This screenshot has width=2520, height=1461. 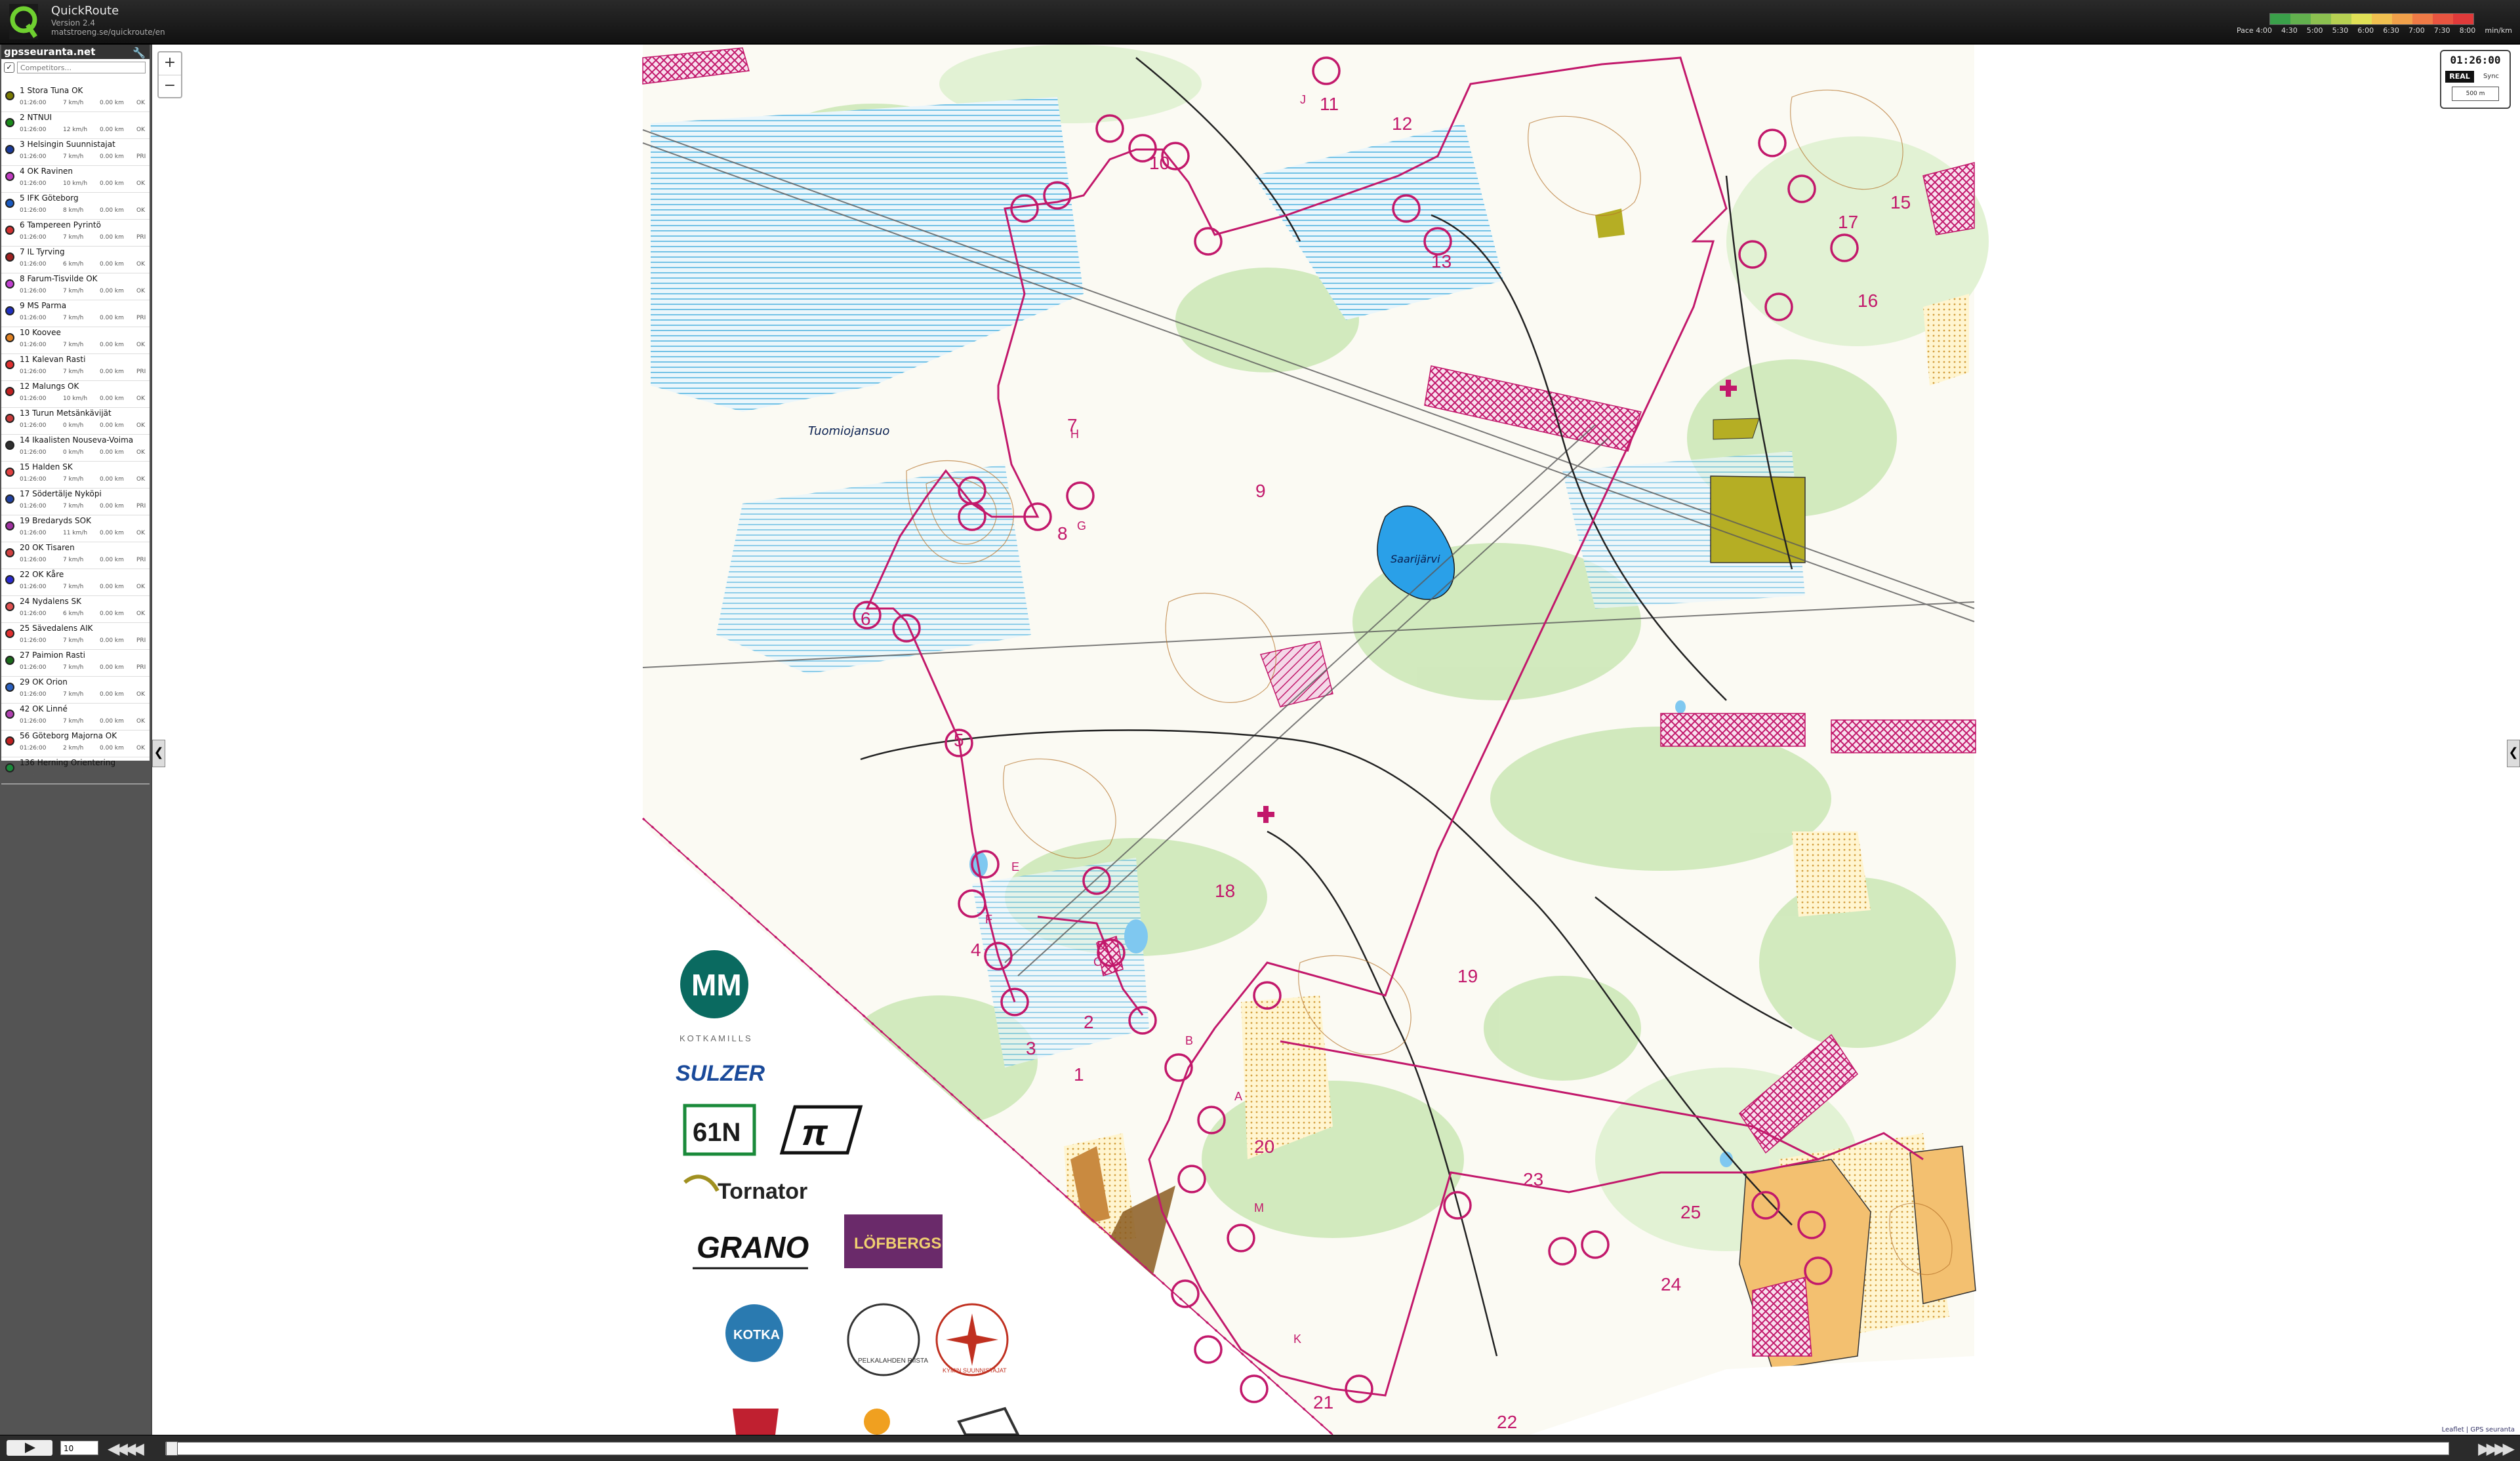 I want to click on map-attribution: Leaflet | GPS seuranta, so click(x=2478, y=1430).